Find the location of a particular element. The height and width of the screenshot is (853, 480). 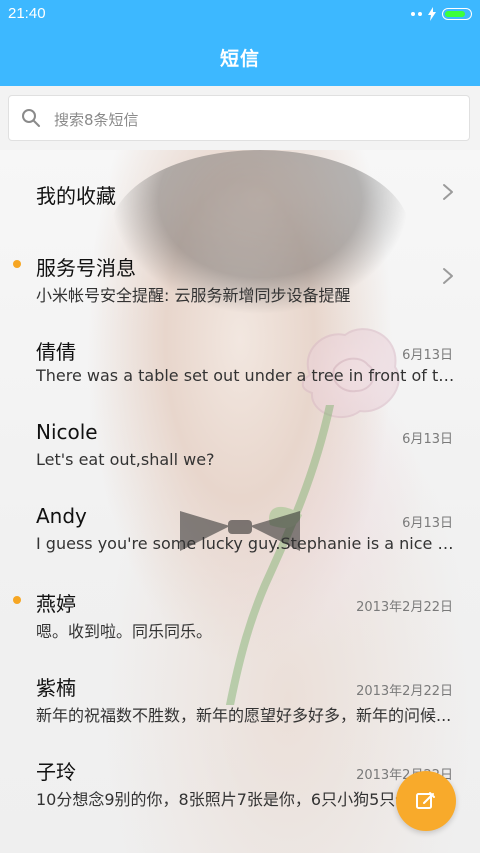

conversation-name: 倩倩 is located at coordinates (56, 352).